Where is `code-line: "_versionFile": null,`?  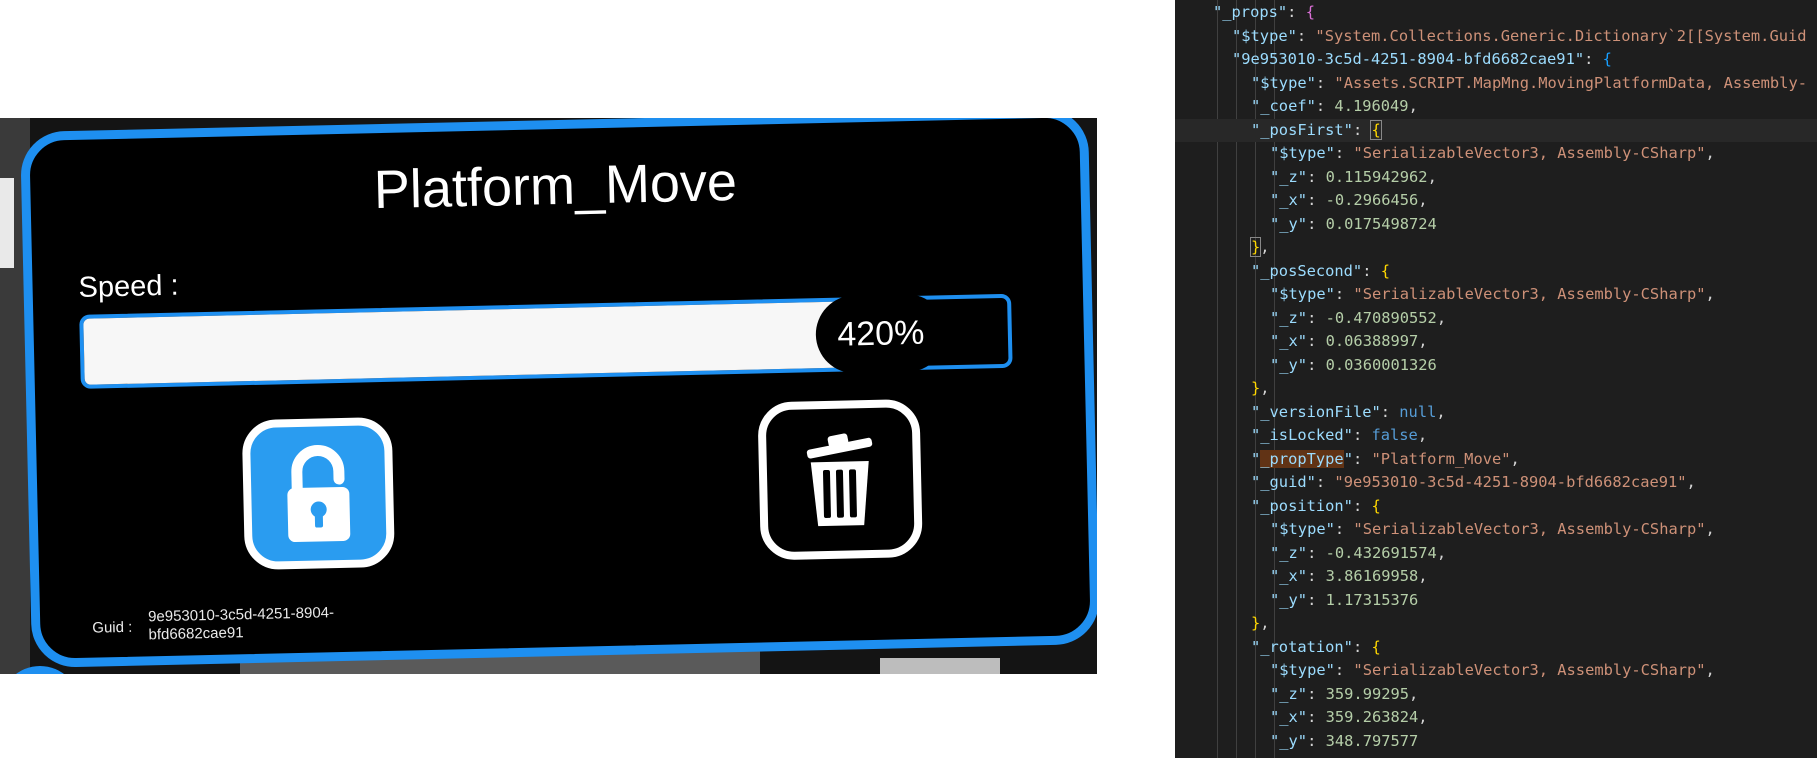
code-line: "_versionFile": null, is located at coordinates (1496, 413).